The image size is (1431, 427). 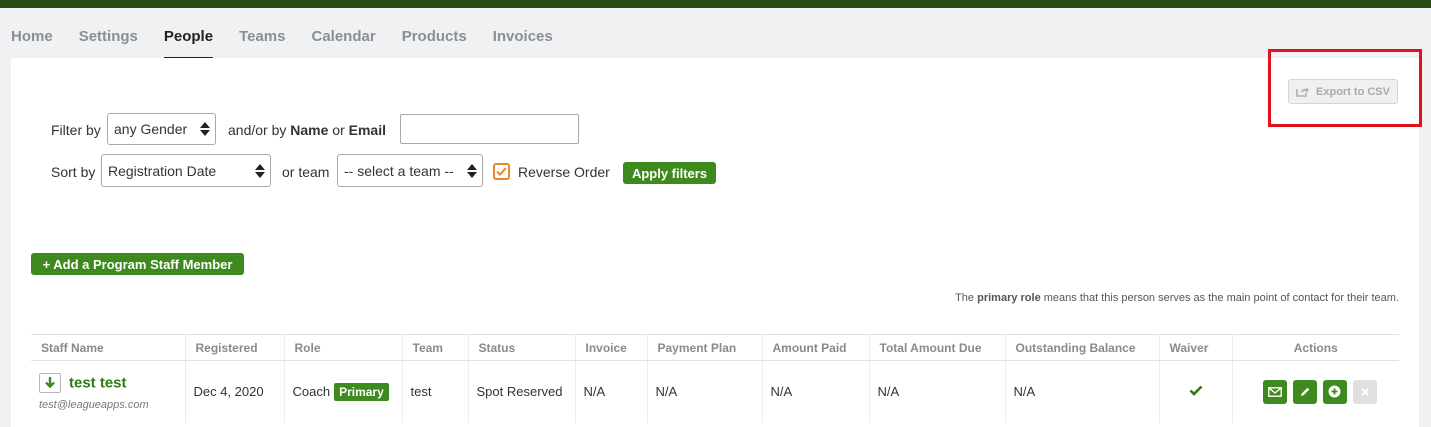 I want to click on reverse-order-label: Reverse Order, so click(x=564, y=172).